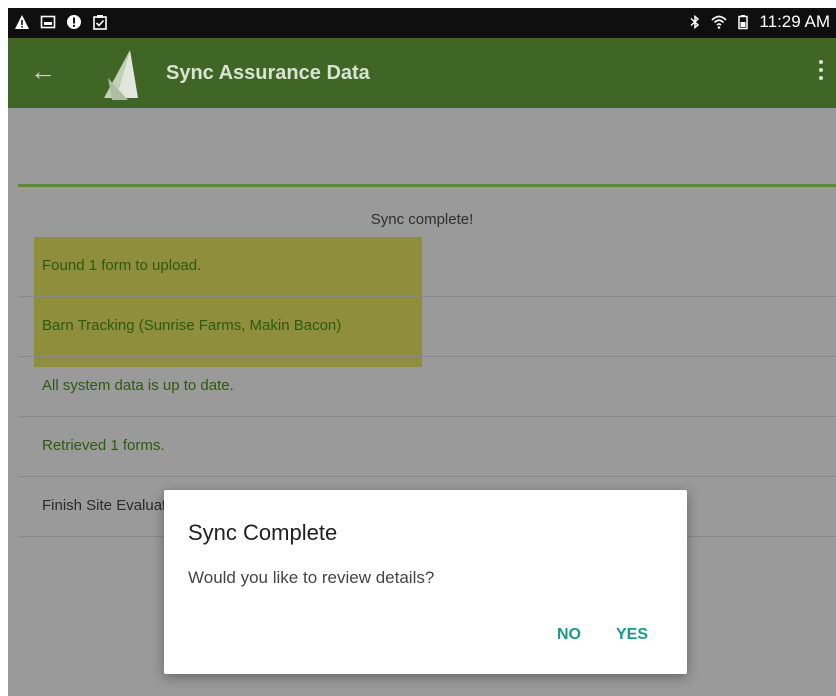 The height and width of the screenshot is (696, 836). Describe the element at coordinates (138, 385) in the screenshot. I see `list-item-text: All system data is up to date.` at that location.